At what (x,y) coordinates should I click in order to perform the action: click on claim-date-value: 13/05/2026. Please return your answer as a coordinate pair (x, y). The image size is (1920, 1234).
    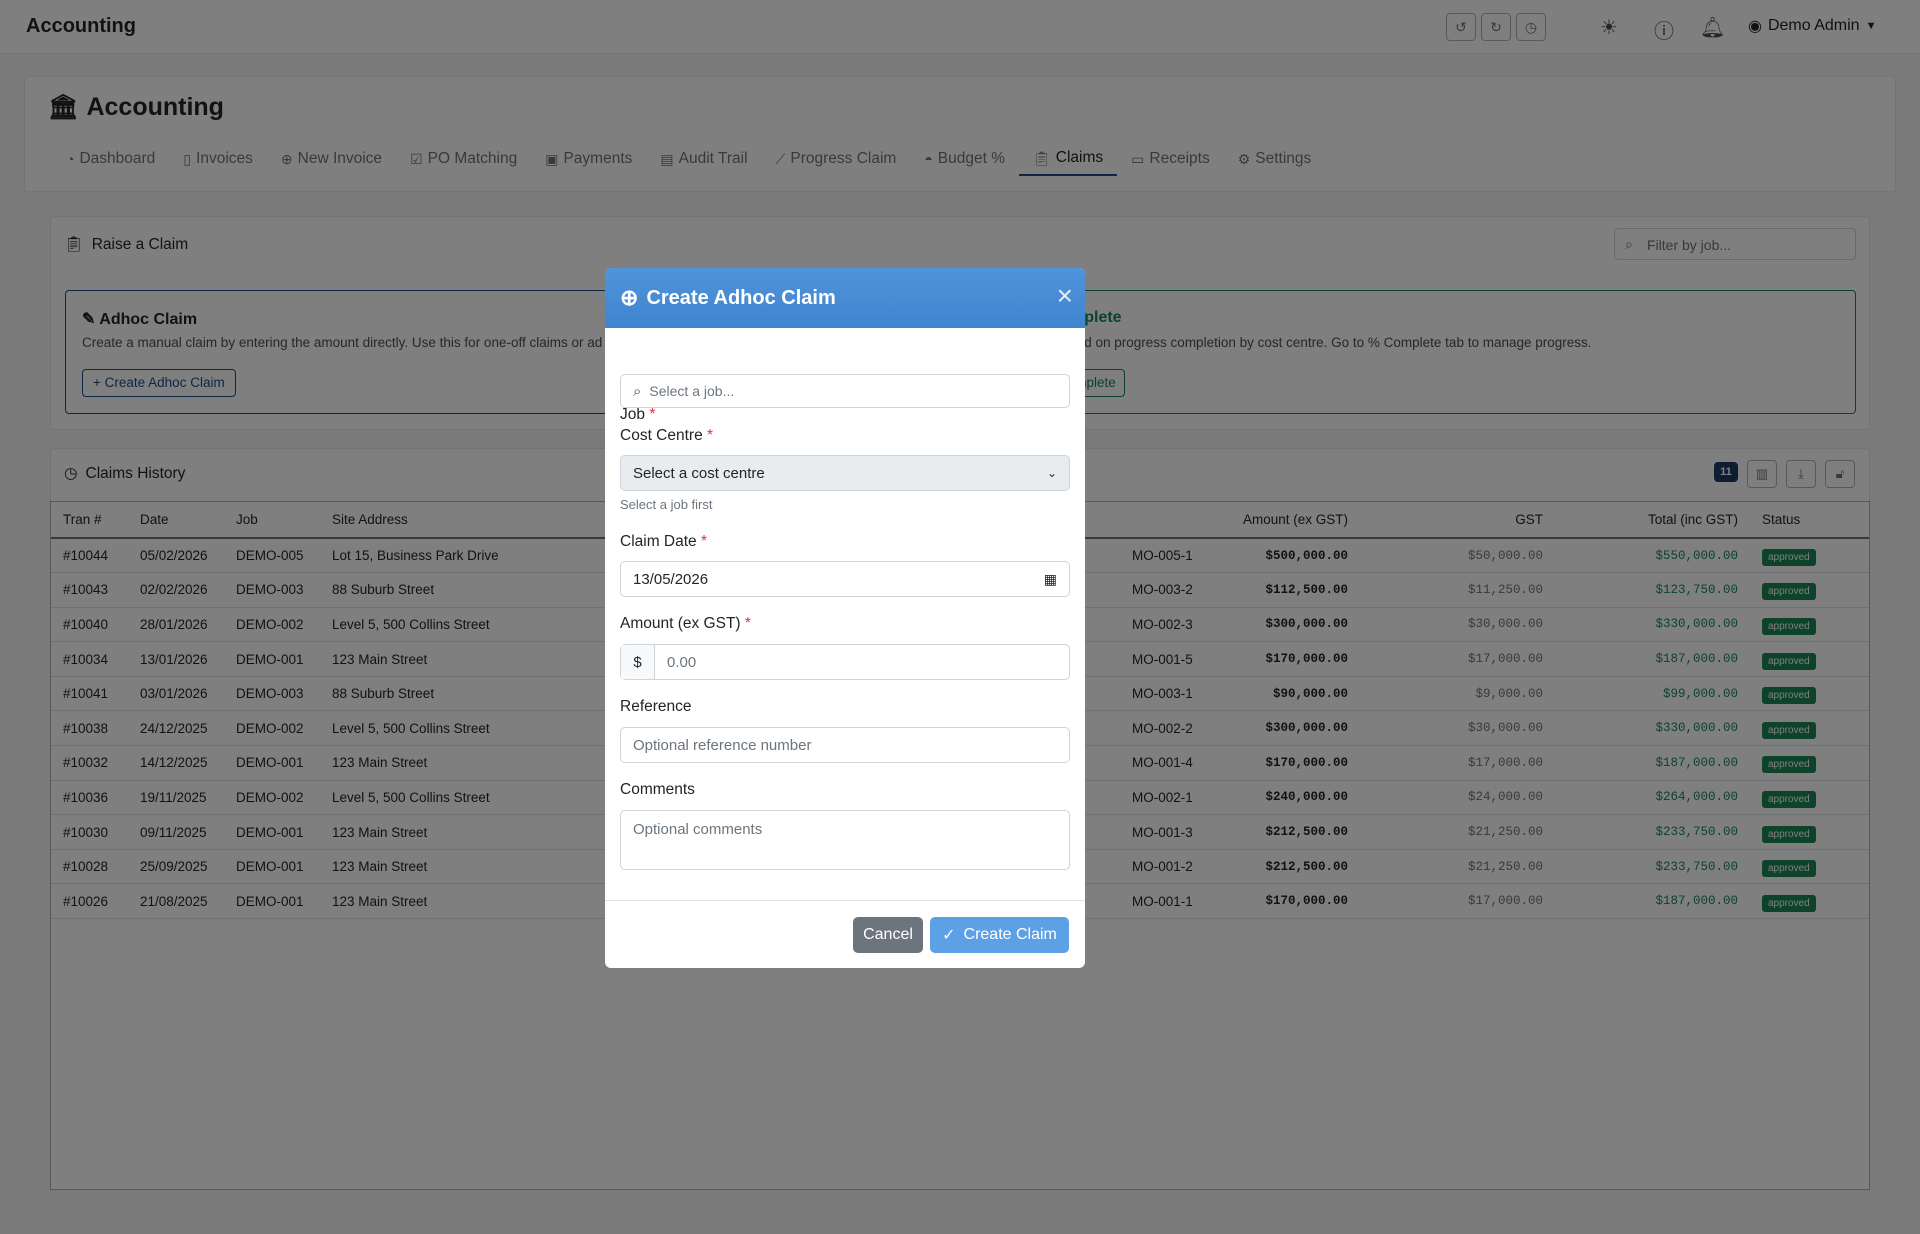
    Looking at the image, I should click on (671, 579).